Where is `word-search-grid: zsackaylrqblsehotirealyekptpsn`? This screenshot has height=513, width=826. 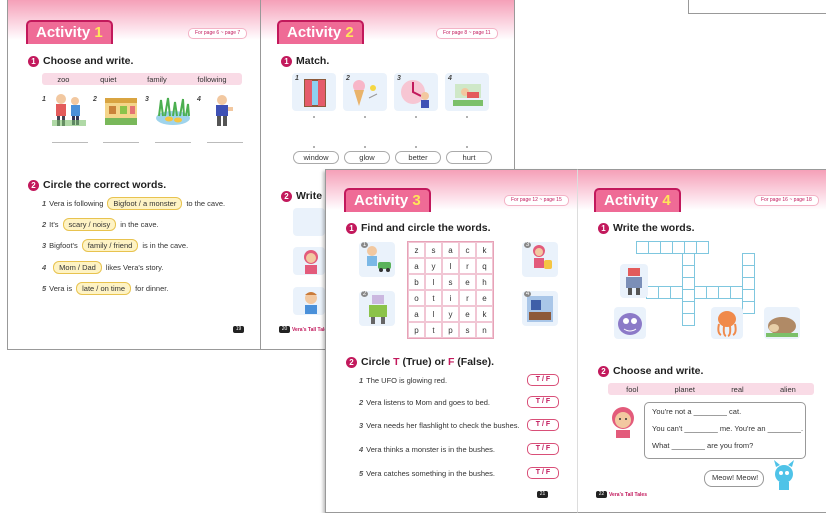 word-search-grid: zsackaylrqblsehotirealyekptpsn is located at coordinates (450, 290).